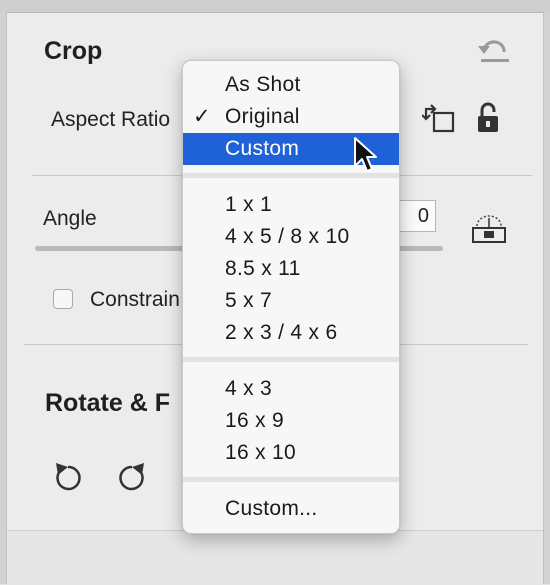  What do you see at coordinates (249, 300) in the screenshot?
I see `menu-item-label: 5 x 7` at bounding box center [249, 300].